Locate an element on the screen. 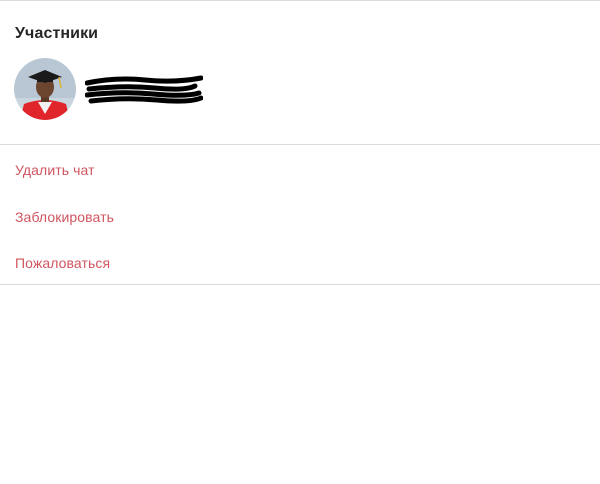 Image resolution: width=600 pixels, height=484 pixels. participants-heading: Участники is located at coordinates (57, 33).